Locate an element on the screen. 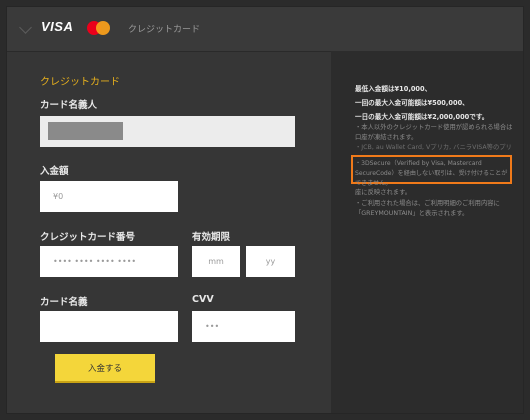 The height and width of the screenshot is (420, 530). card-number-label: クレジットカード番号 is located at coordinates (88, 237).